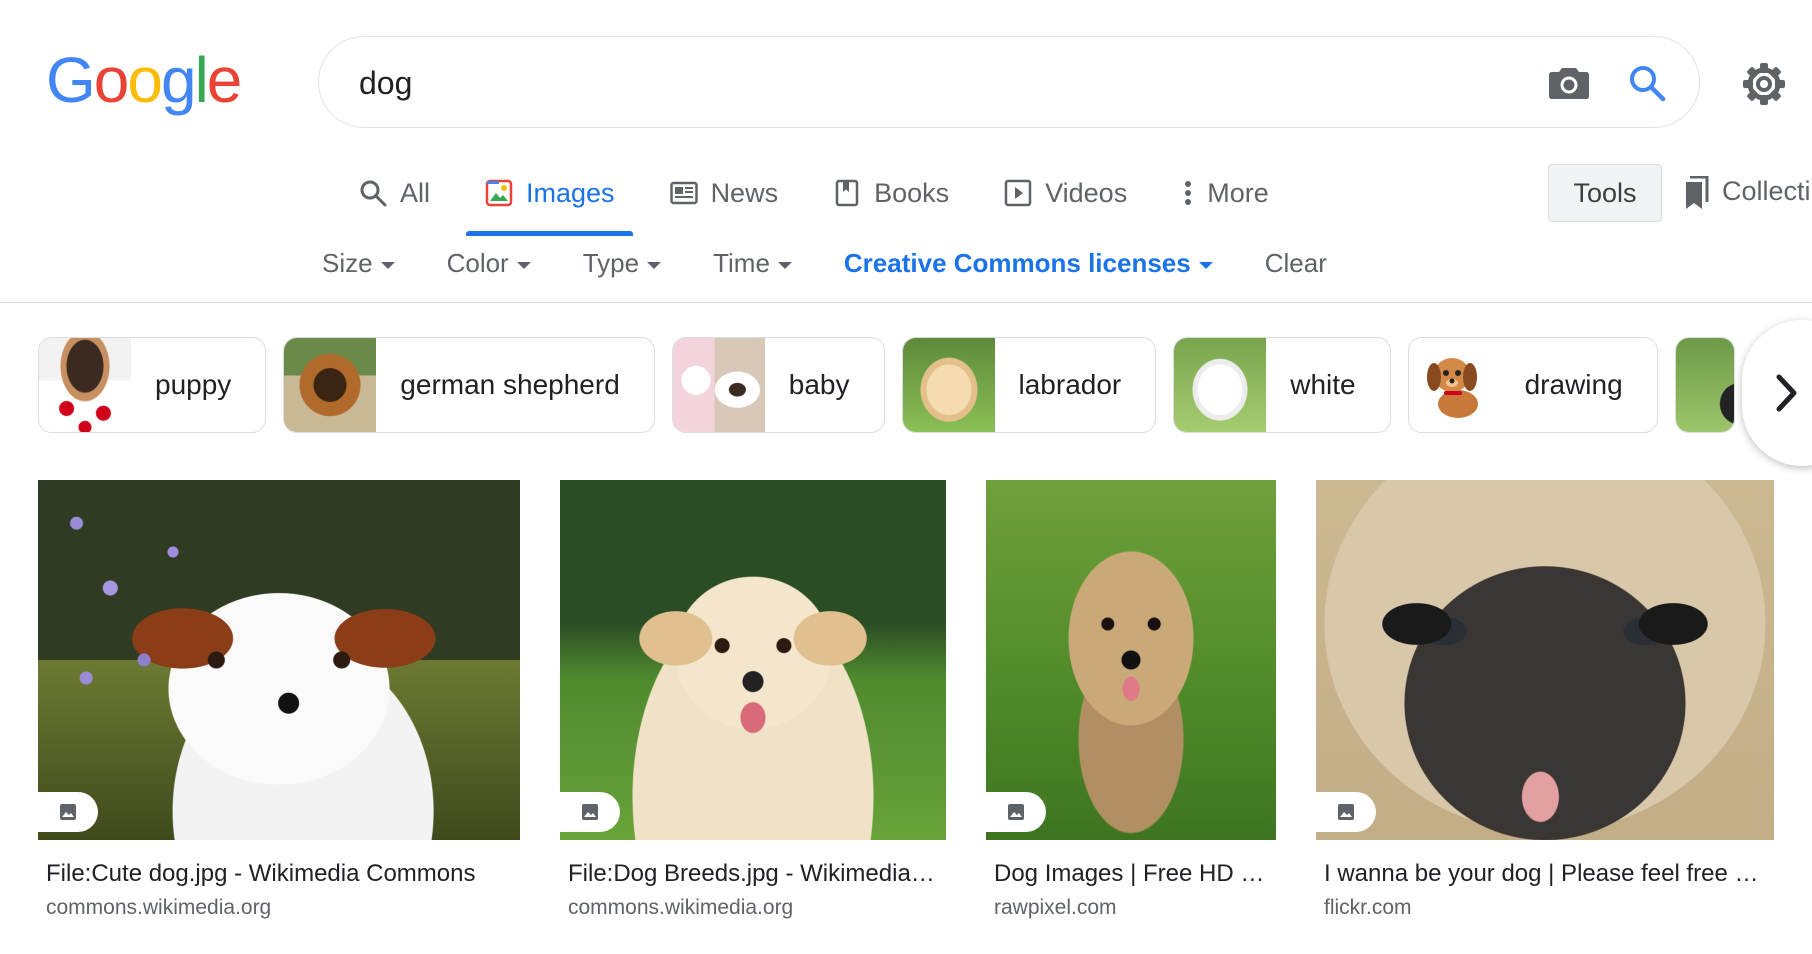 This screenshot has height=954, width=1812. Describe the element at coordinates (912, 193) in the screenshot. I see `tab-label: Books` at that location.